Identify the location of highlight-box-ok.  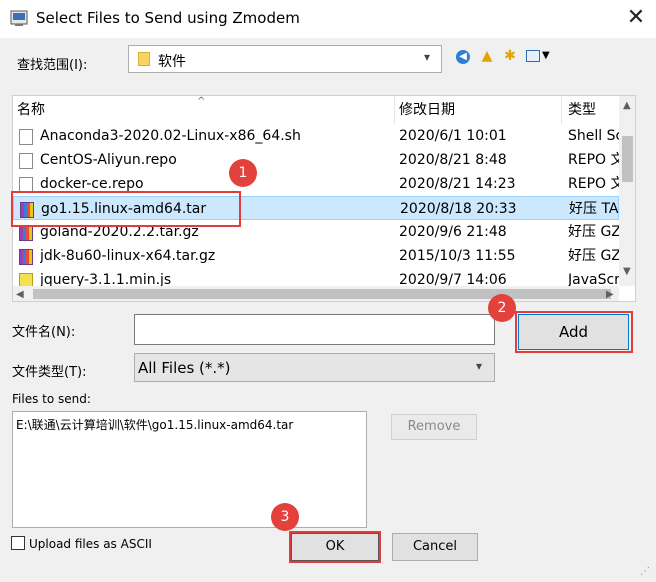
(335, 547).